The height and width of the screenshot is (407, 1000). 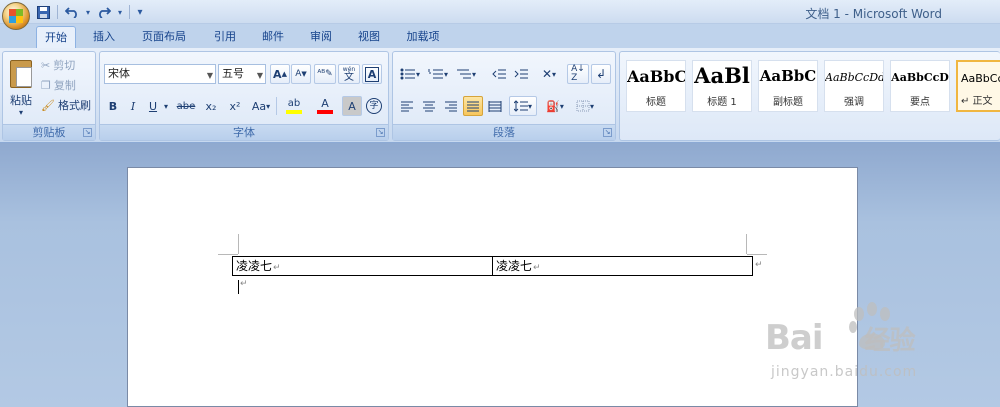 I want to click on grow-font-label: A, so click(x=277, y=74).